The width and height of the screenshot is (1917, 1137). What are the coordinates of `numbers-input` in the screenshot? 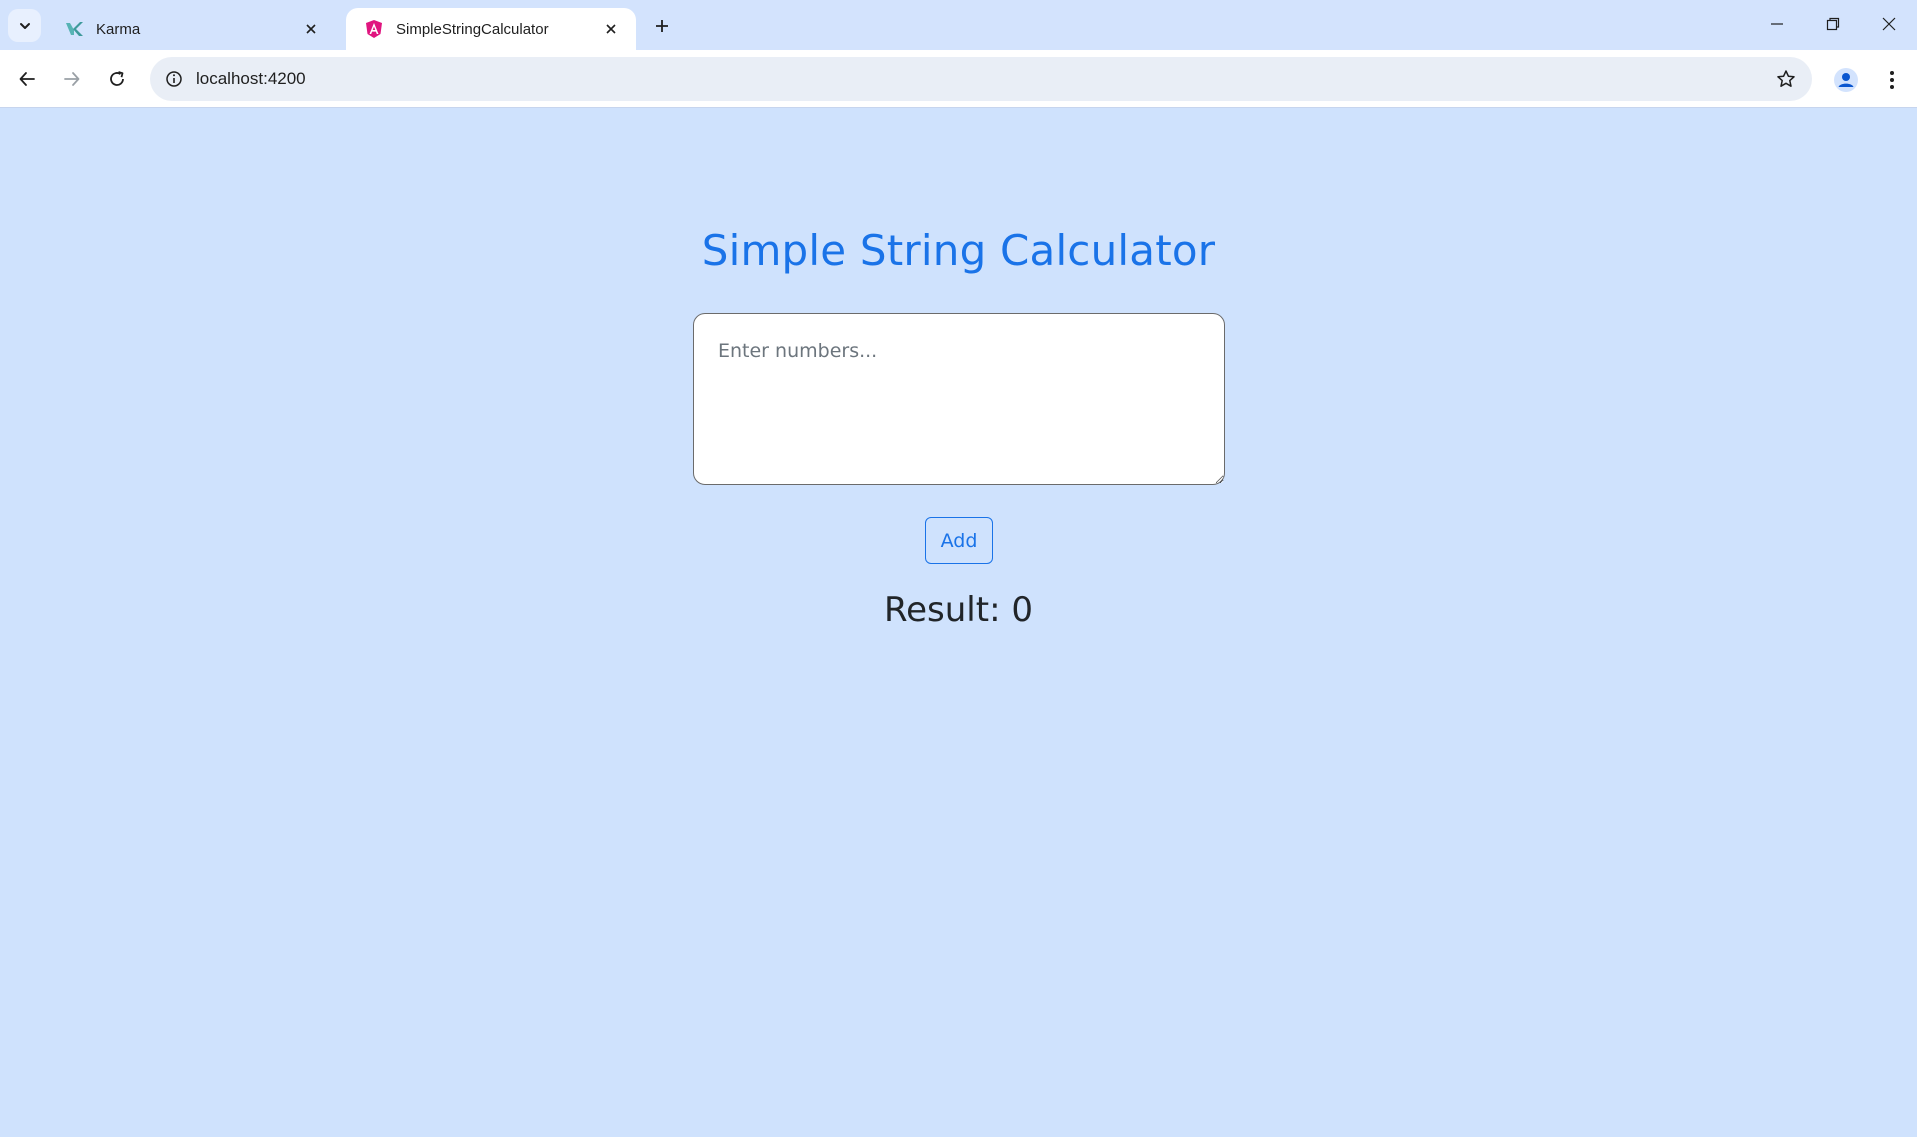 It's located at (959, 399).